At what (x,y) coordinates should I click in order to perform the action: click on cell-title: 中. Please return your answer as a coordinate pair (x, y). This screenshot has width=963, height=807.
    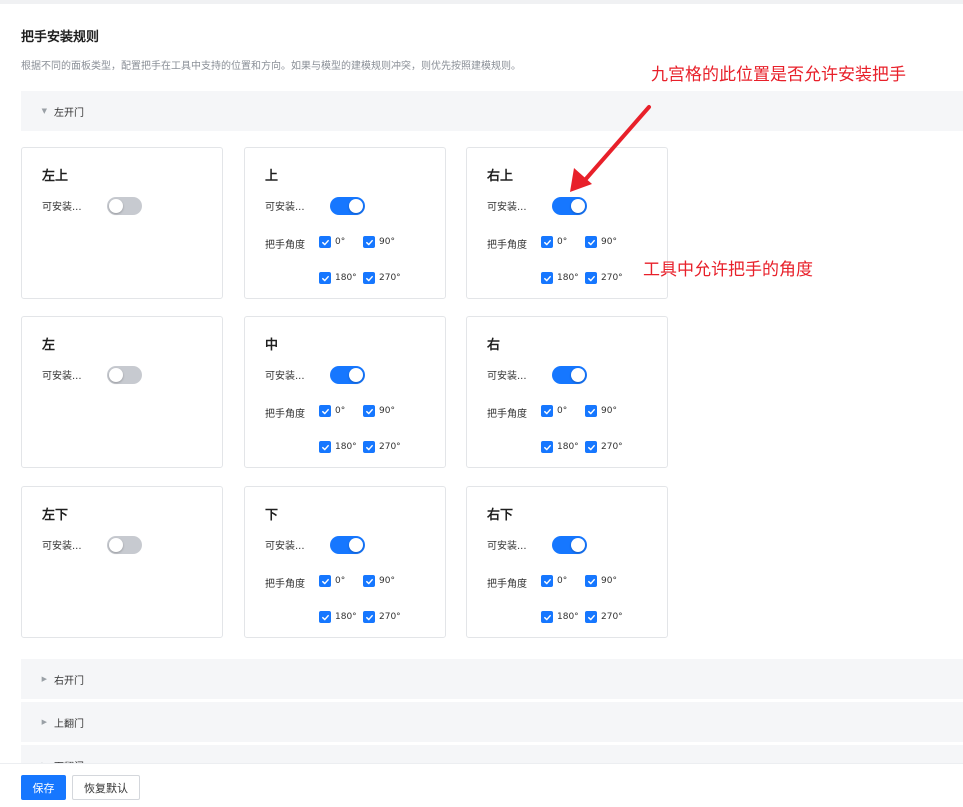
    Looking at the image, I should click on (272, 345).